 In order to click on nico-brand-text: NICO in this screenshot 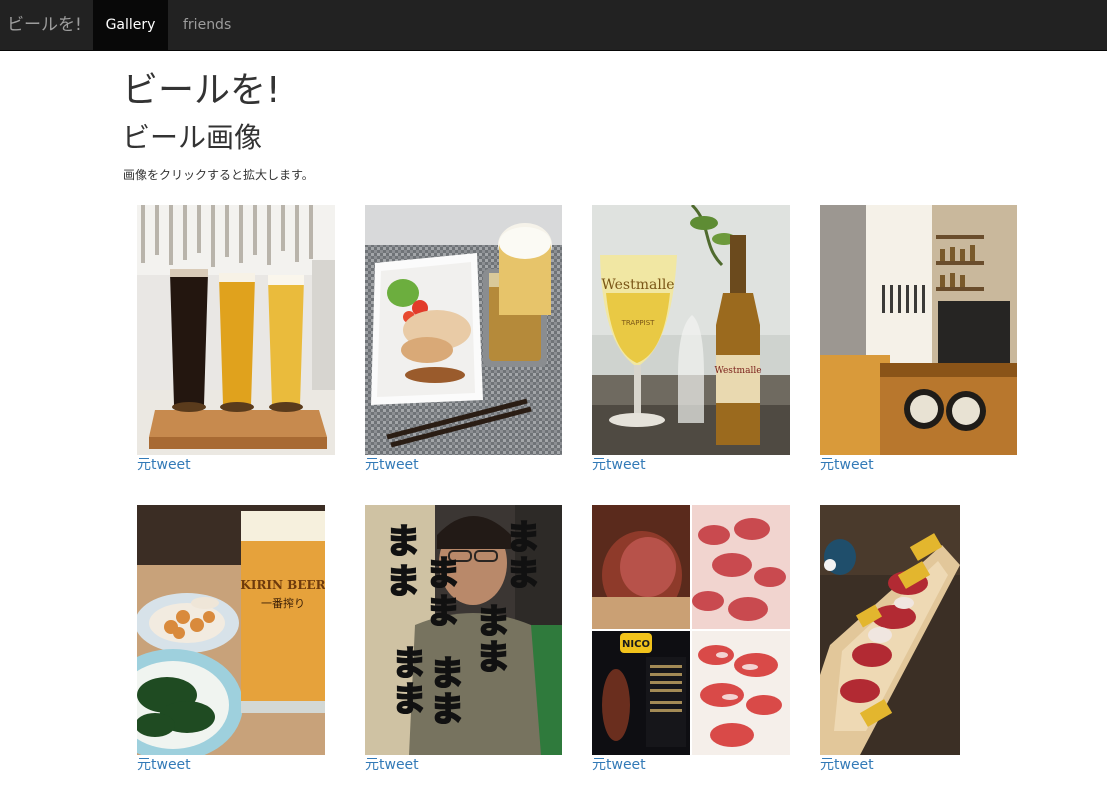, I will do `click(636, 644)`.